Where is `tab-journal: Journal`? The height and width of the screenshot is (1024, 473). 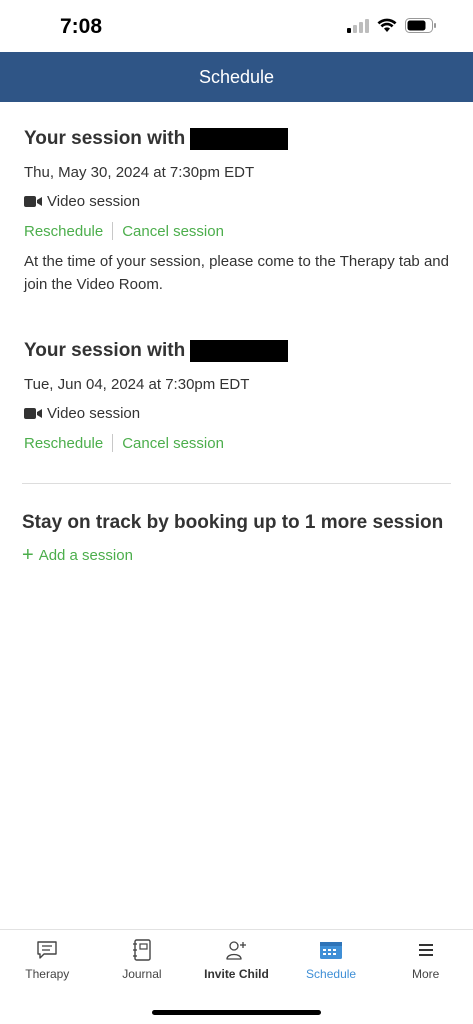
tab-journal: Journal is located at coordinates (142, 959).